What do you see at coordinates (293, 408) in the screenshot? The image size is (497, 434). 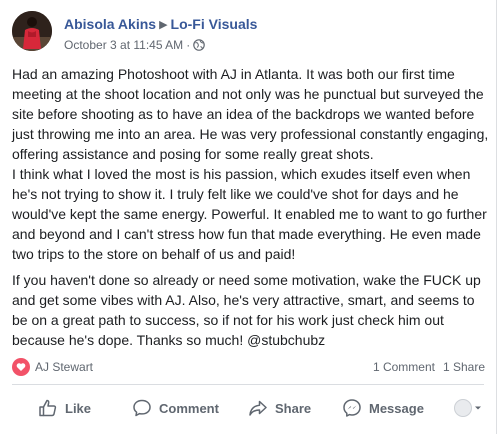 I see `share-label: Share` at bounding box center [293, 408].